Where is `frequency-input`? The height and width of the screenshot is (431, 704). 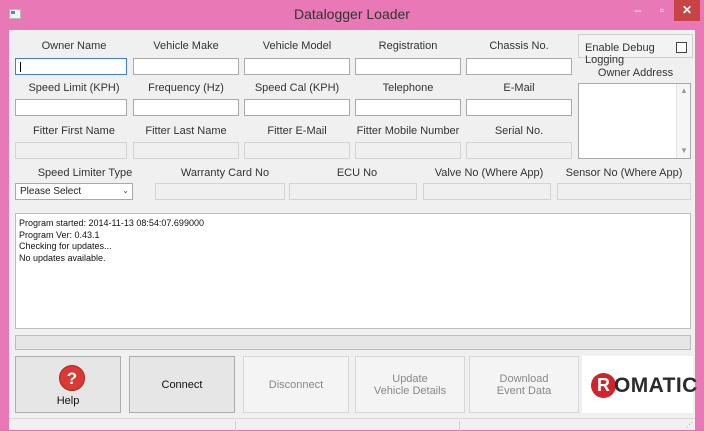
frequency-input is located at coordinates (186, 107).